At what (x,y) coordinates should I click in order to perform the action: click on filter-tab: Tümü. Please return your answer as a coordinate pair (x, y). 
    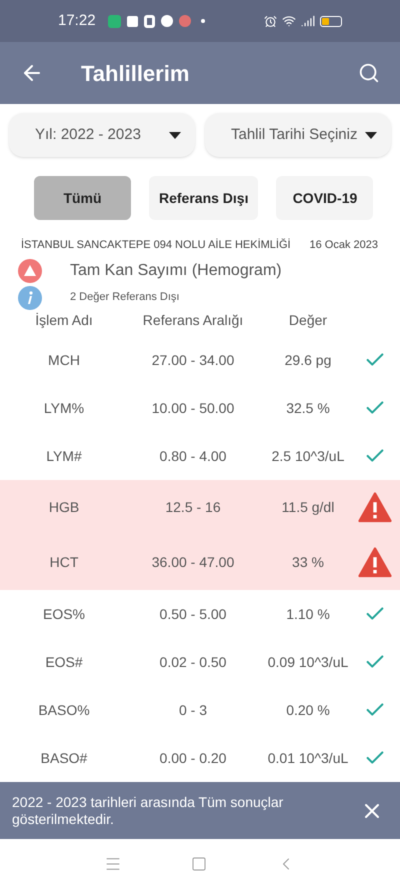
    Looking at the image, I should click on (82, 198).